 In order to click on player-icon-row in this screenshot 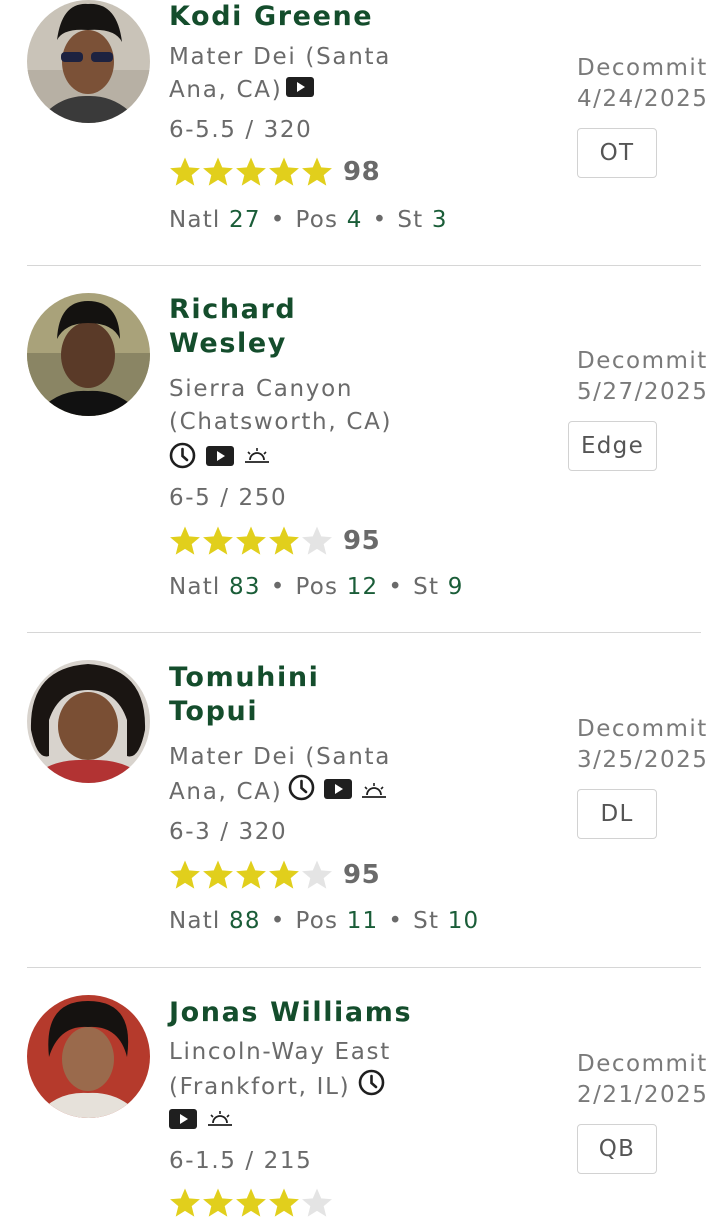, I will do `click(219, 457)`.